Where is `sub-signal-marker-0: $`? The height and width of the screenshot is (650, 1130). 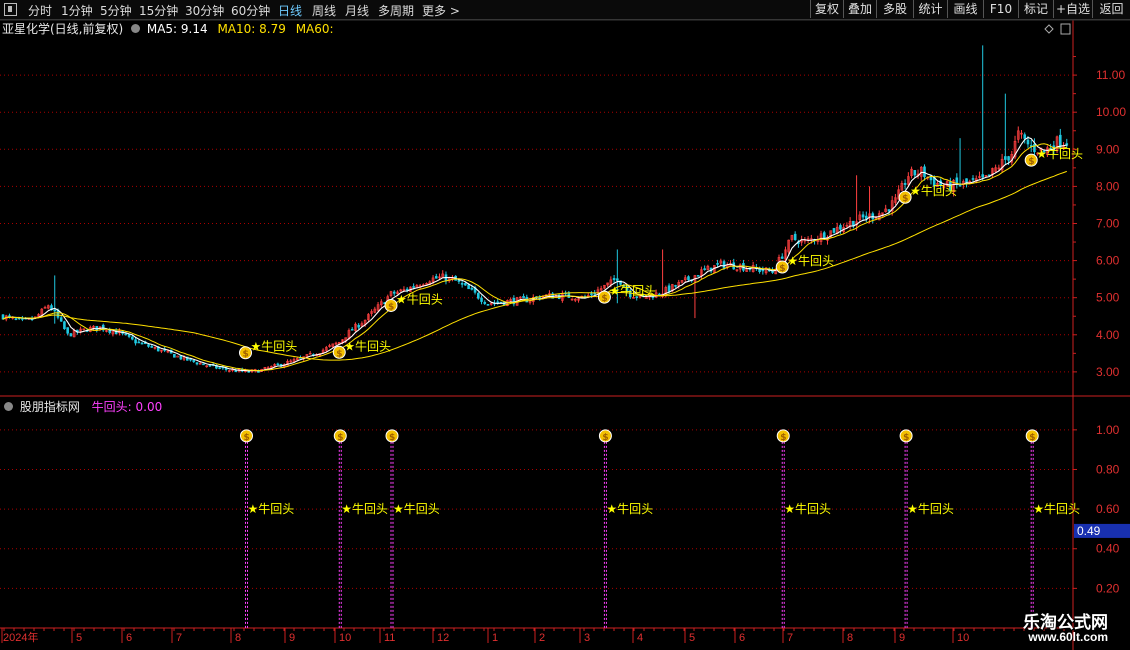 sub-signal-marker-0: $ is located at coordinates (246, 436).